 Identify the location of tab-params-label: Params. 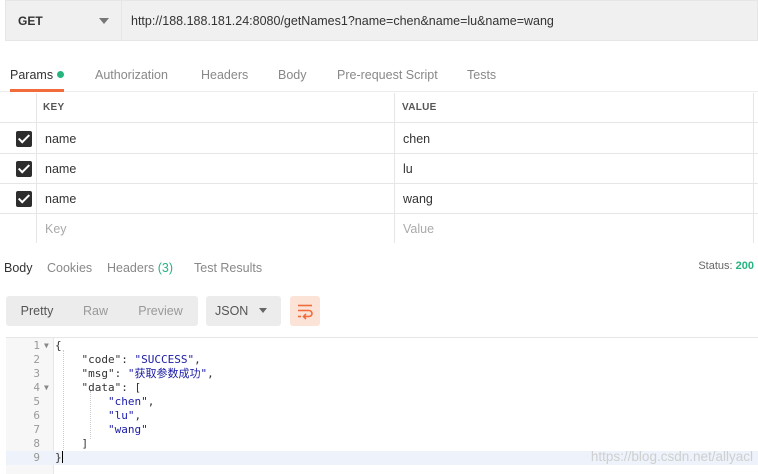
(32, 75).